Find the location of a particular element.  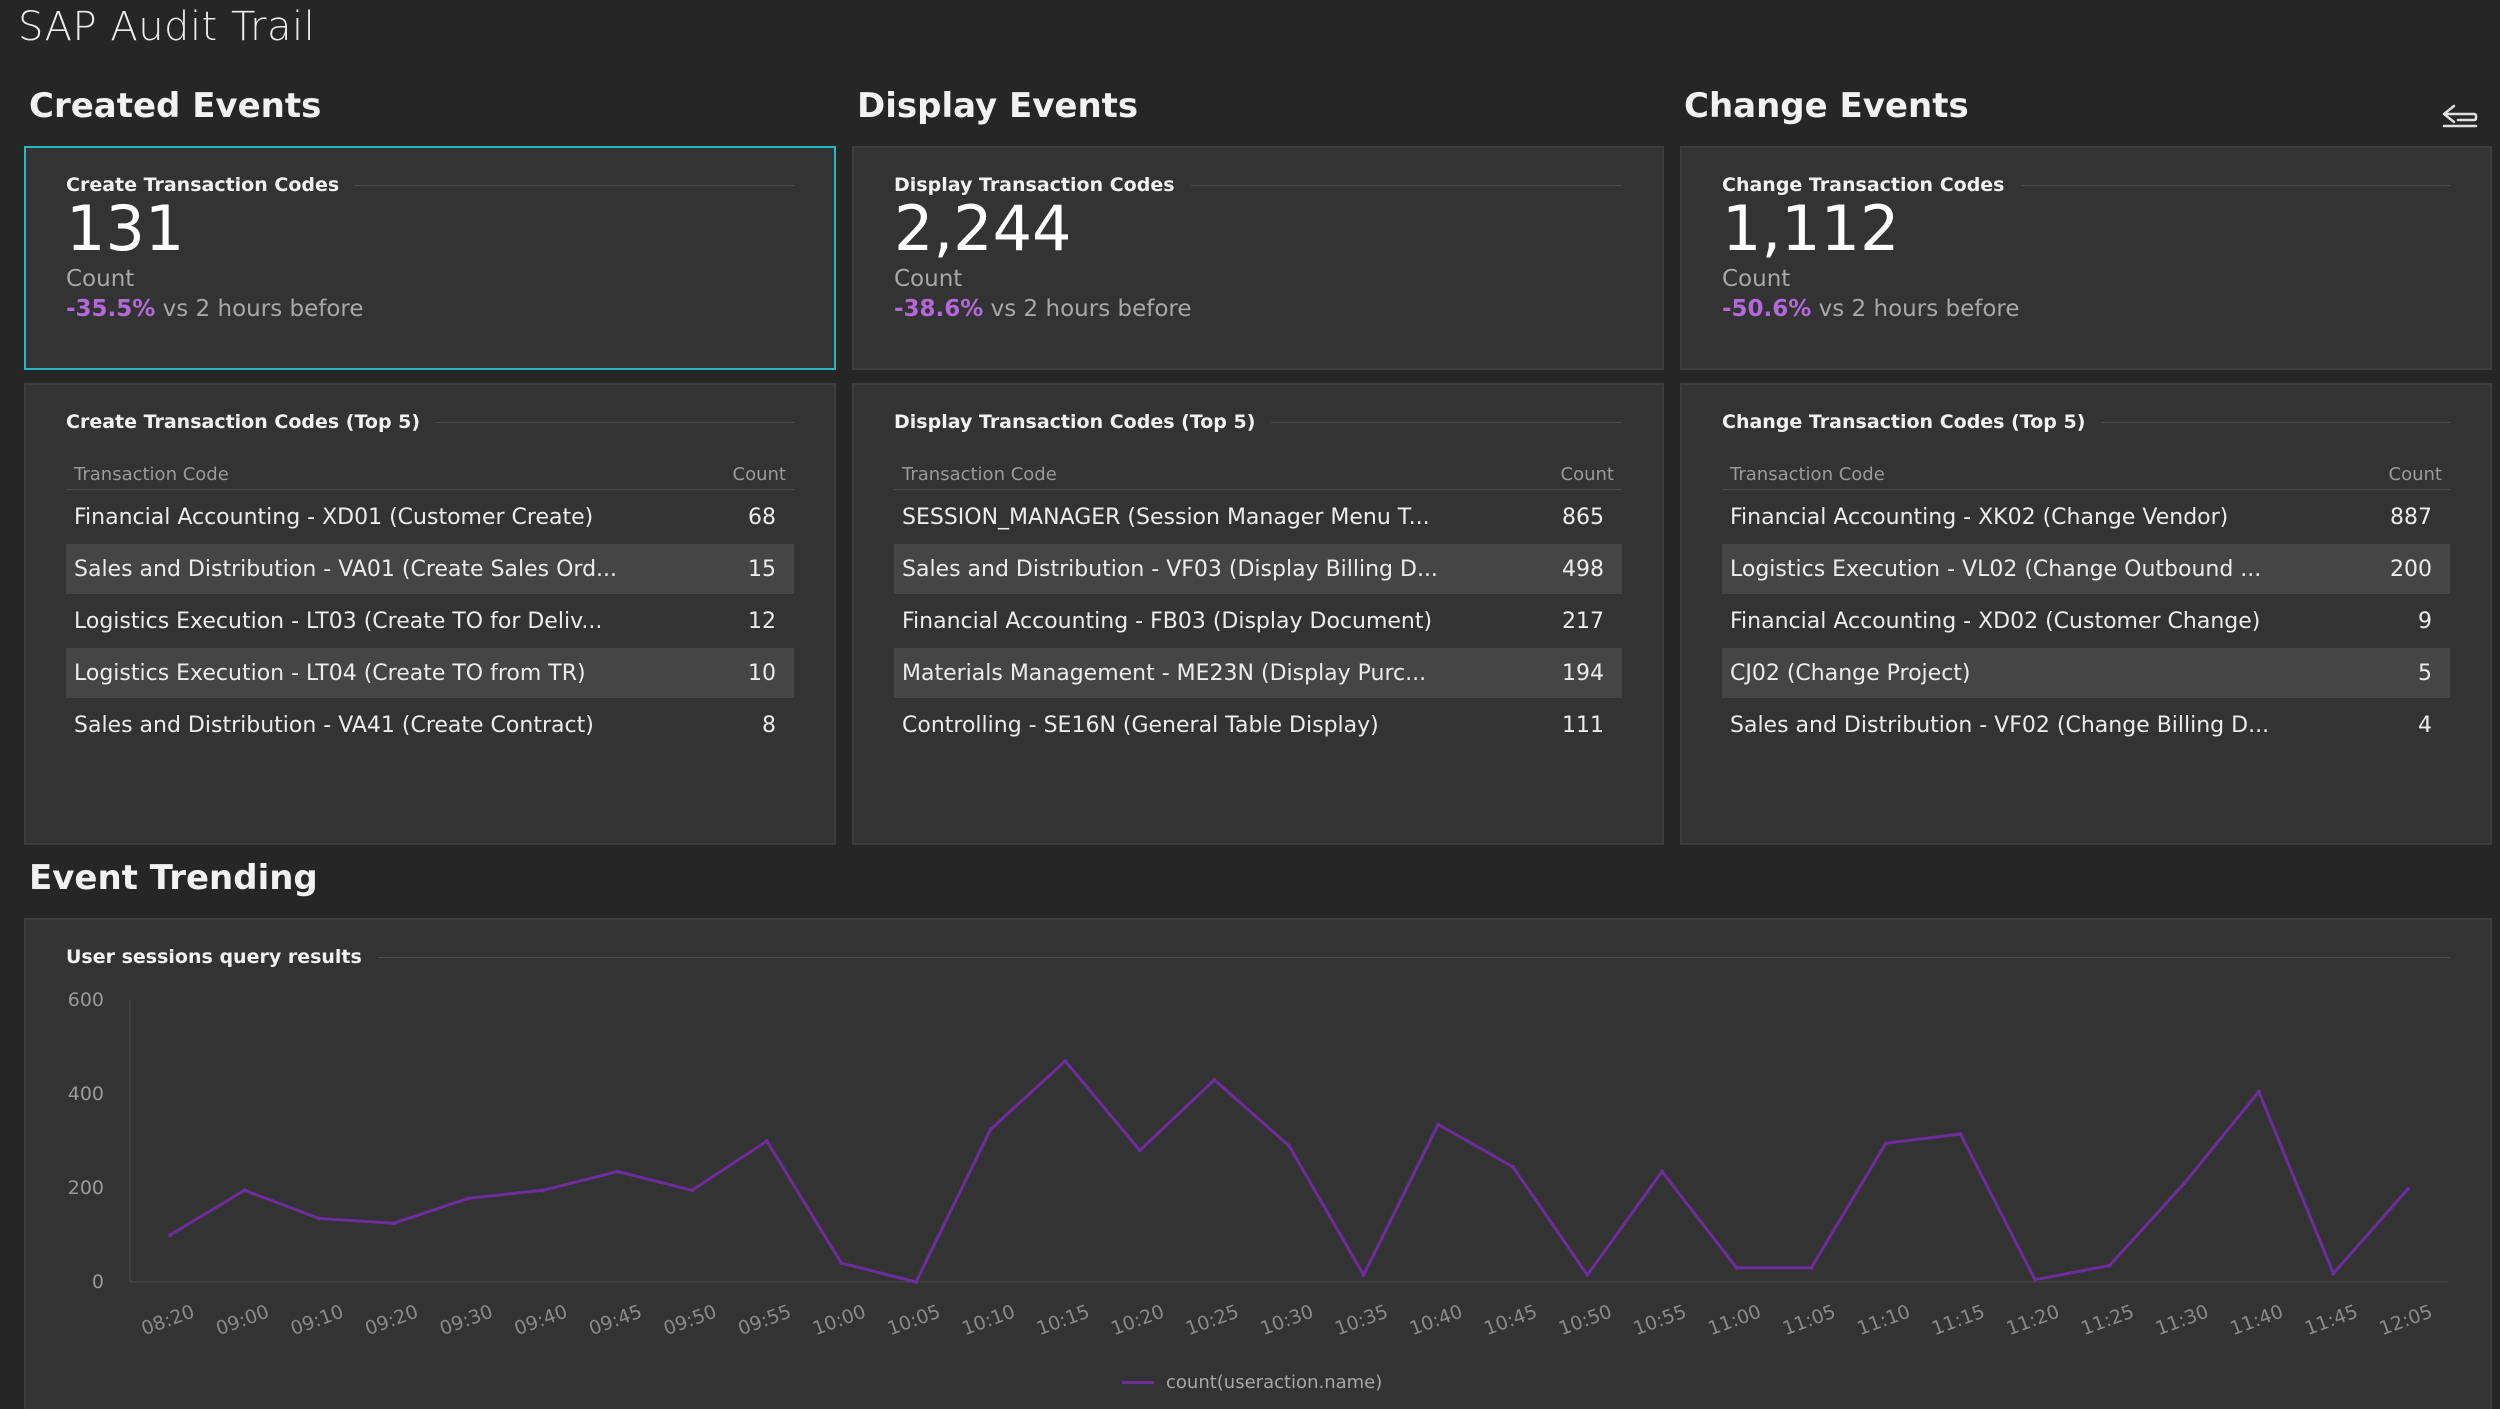

y-tick-label: 600 is located at coordinates (86, 1000).